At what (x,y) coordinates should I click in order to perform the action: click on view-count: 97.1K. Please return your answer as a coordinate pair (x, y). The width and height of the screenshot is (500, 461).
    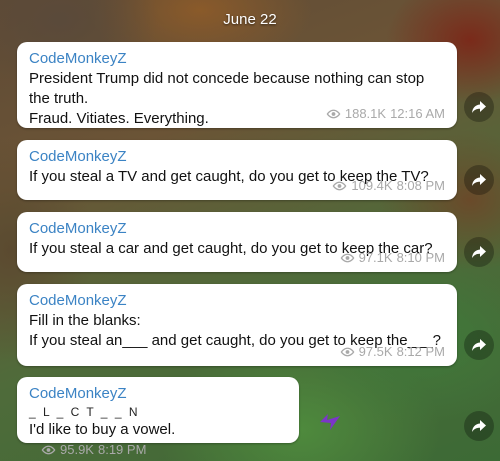
    Looking at the image, I should click on (375, 257).